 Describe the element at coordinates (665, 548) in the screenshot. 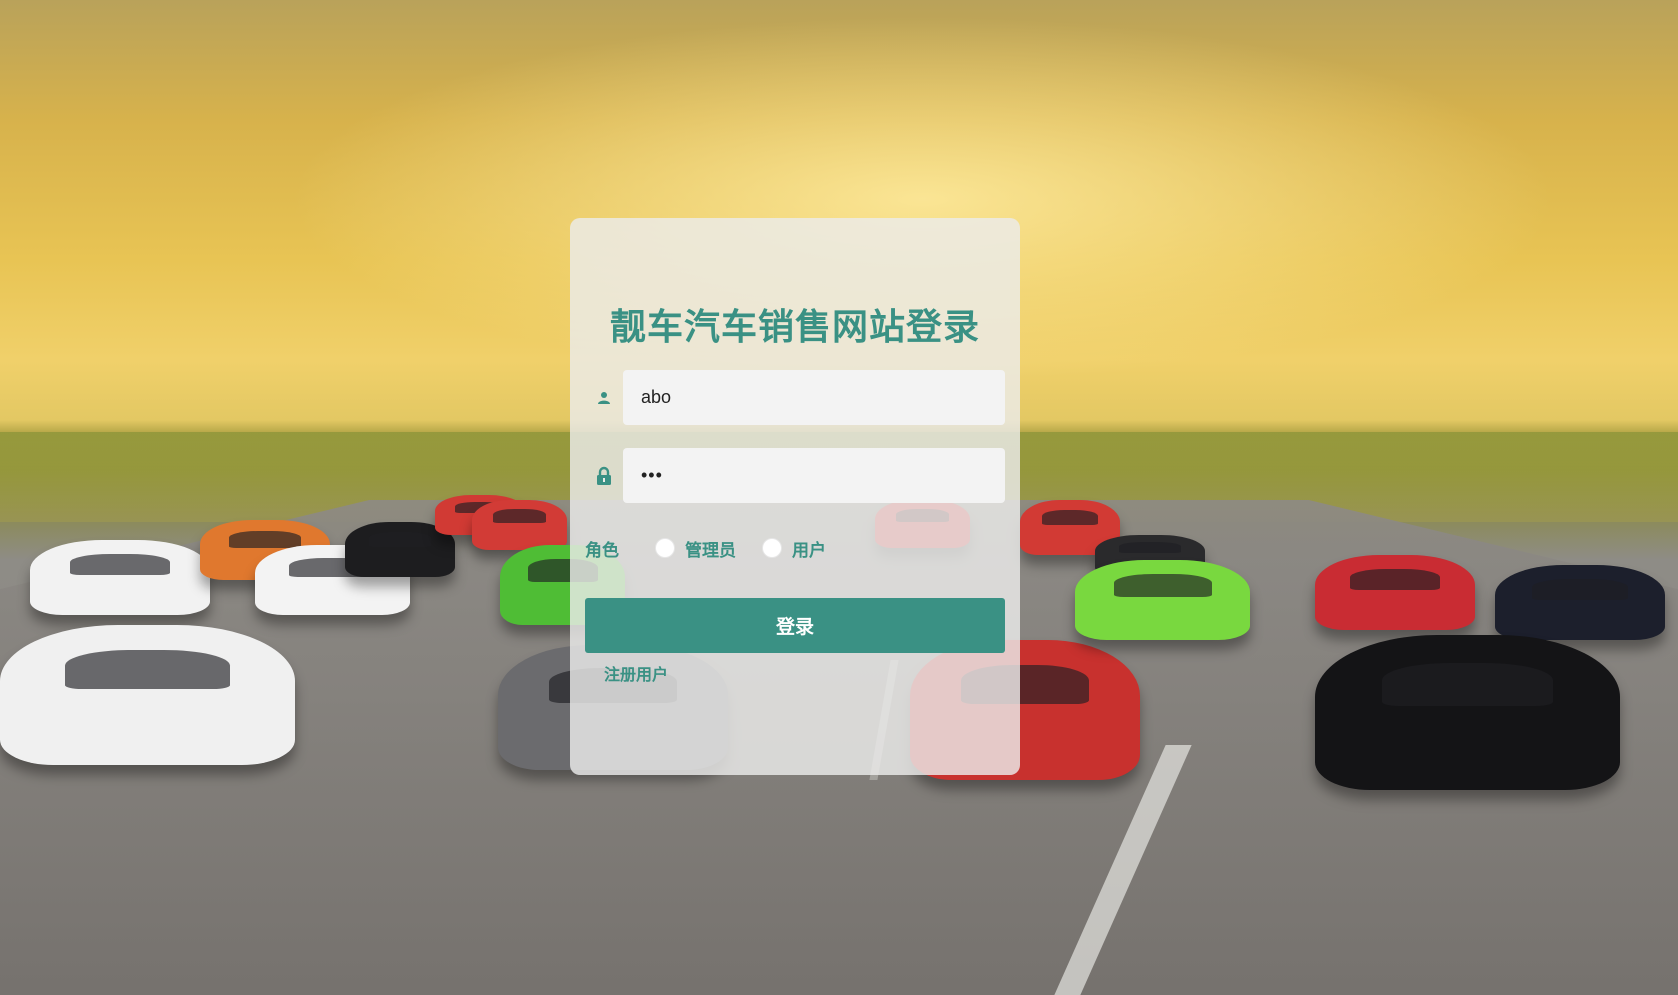

I see `admin-radio` at that location.